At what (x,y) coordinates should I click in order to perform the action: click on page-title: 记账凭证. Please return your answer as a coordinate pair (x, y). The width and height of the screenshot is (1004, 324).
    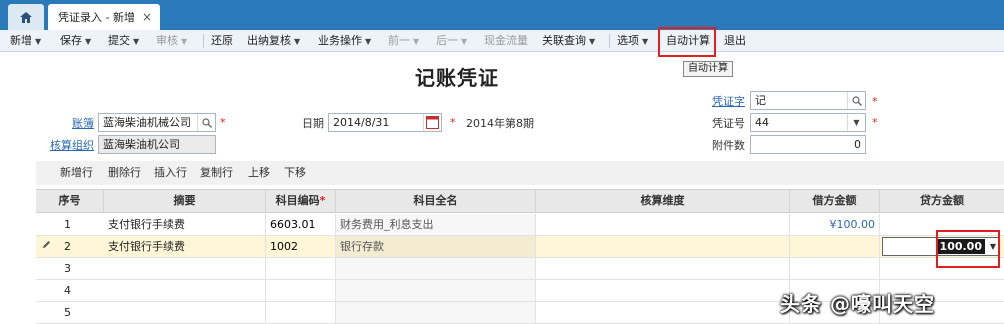
    Looking at the image, I should click on (457, 78).